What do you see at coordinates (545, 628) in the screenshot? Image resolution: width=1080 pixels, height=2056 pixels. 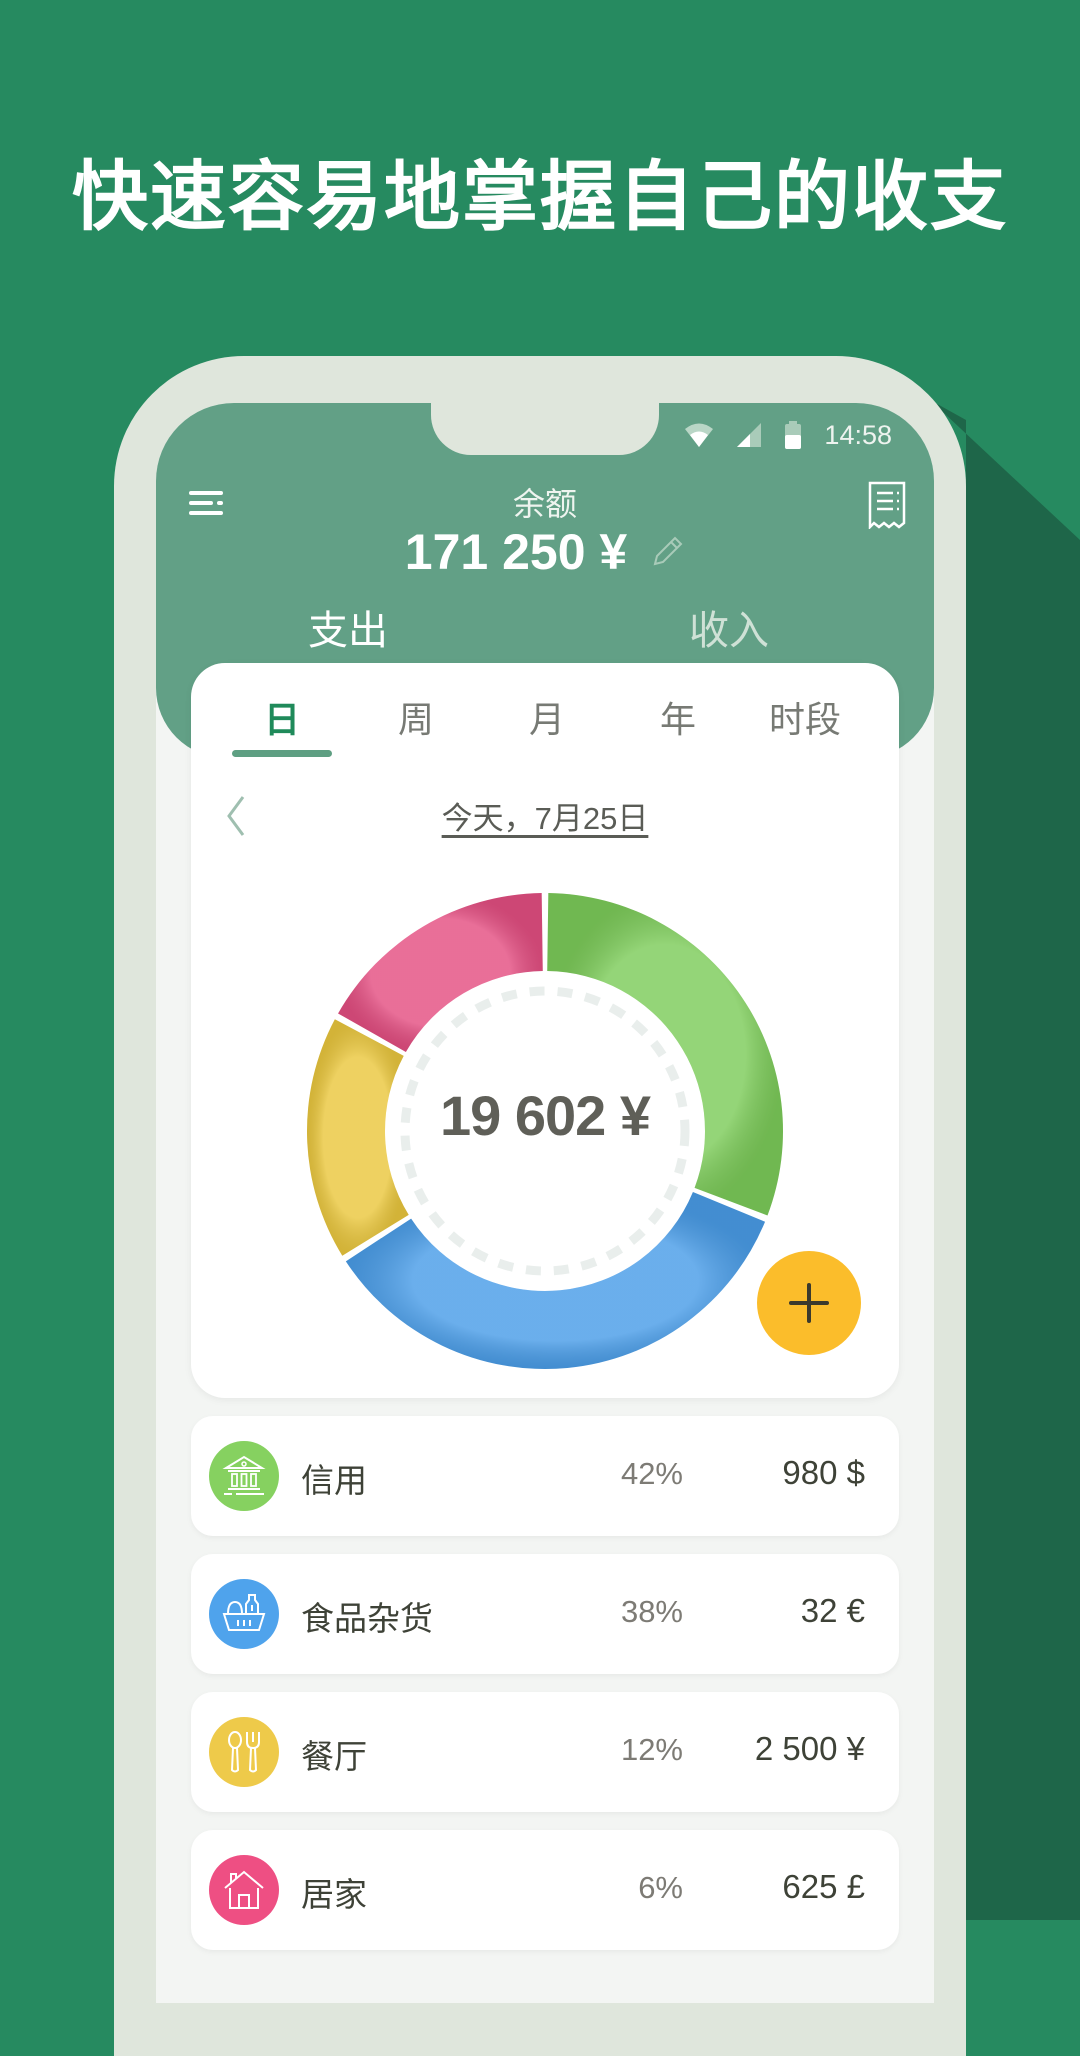 I see `type-tabs: 支出 收入` at bounding box center [545, 628].